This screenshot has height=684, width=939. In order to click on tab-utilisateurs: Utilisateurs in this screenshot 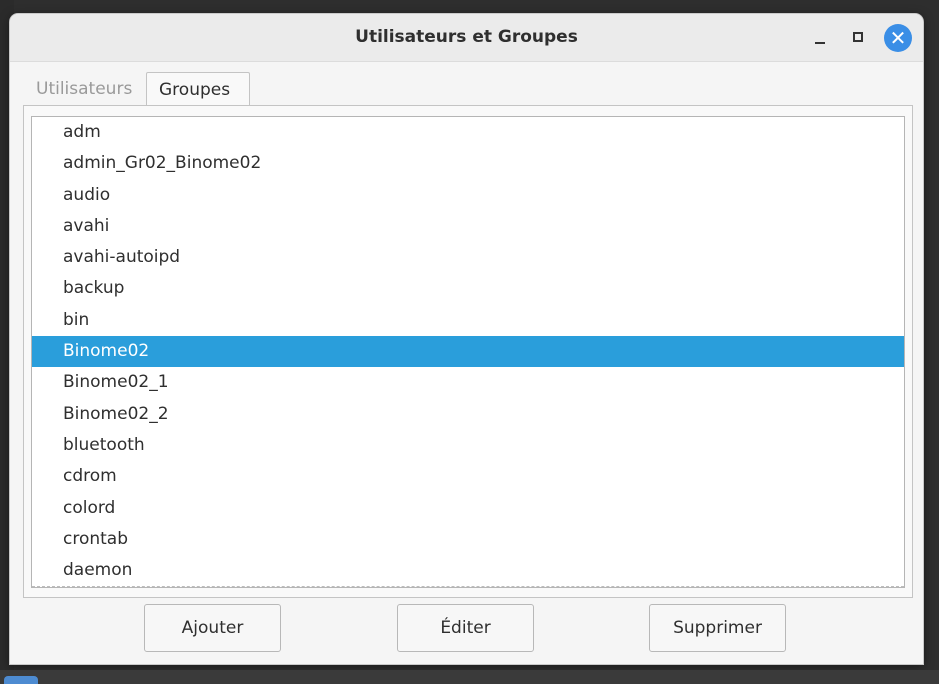, I will do `click(80, 89)`.